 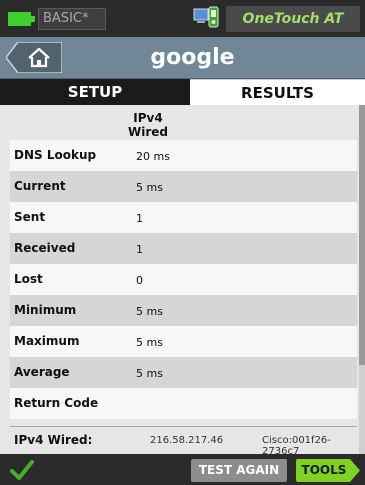 What do you see at coordinates (296, 444) in the screenshot?
I see `gateway-mac: Cisco:001f26-2736c7` at bounding box center [296, 444].